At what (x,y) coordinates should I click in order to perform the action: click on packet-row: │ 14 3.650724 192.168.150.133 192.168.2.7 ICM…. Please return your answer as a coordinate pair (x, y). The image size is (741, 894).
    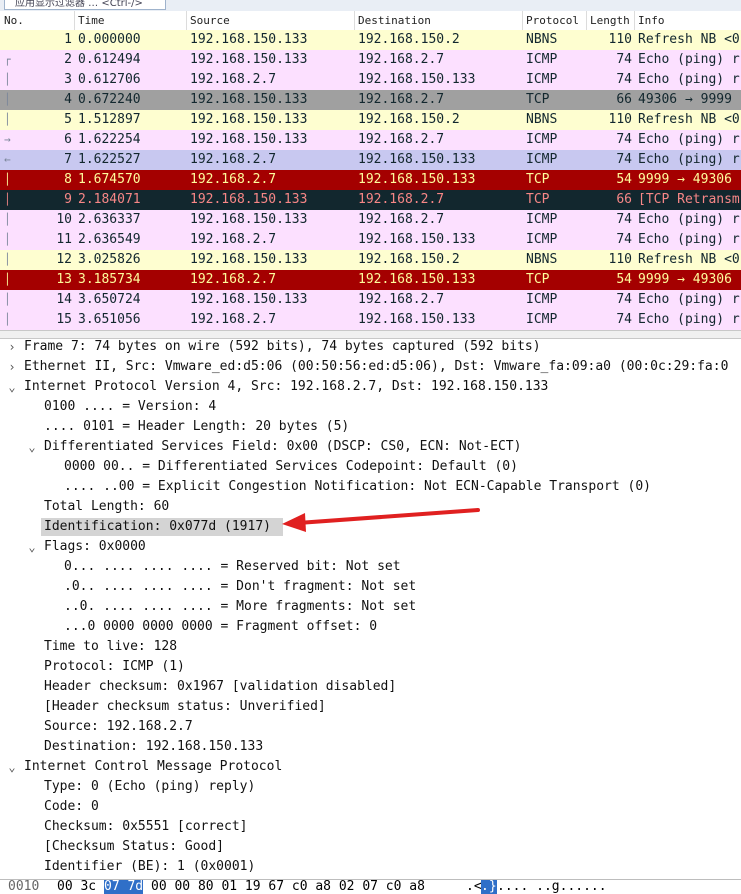
    Looking at the image, I should click on (370, 300).